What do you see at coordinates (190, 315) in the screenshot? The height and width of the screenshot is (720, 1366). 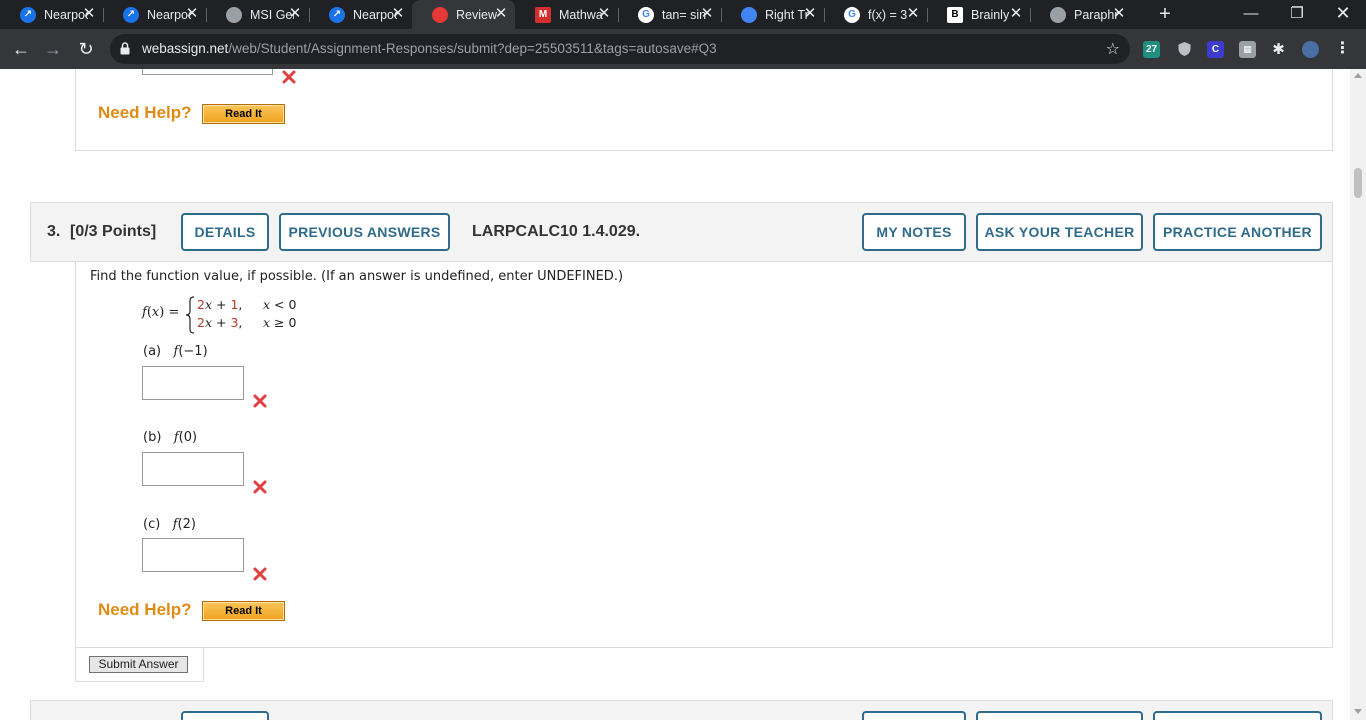 I see `left-brace` at bounding box center [190, 315].